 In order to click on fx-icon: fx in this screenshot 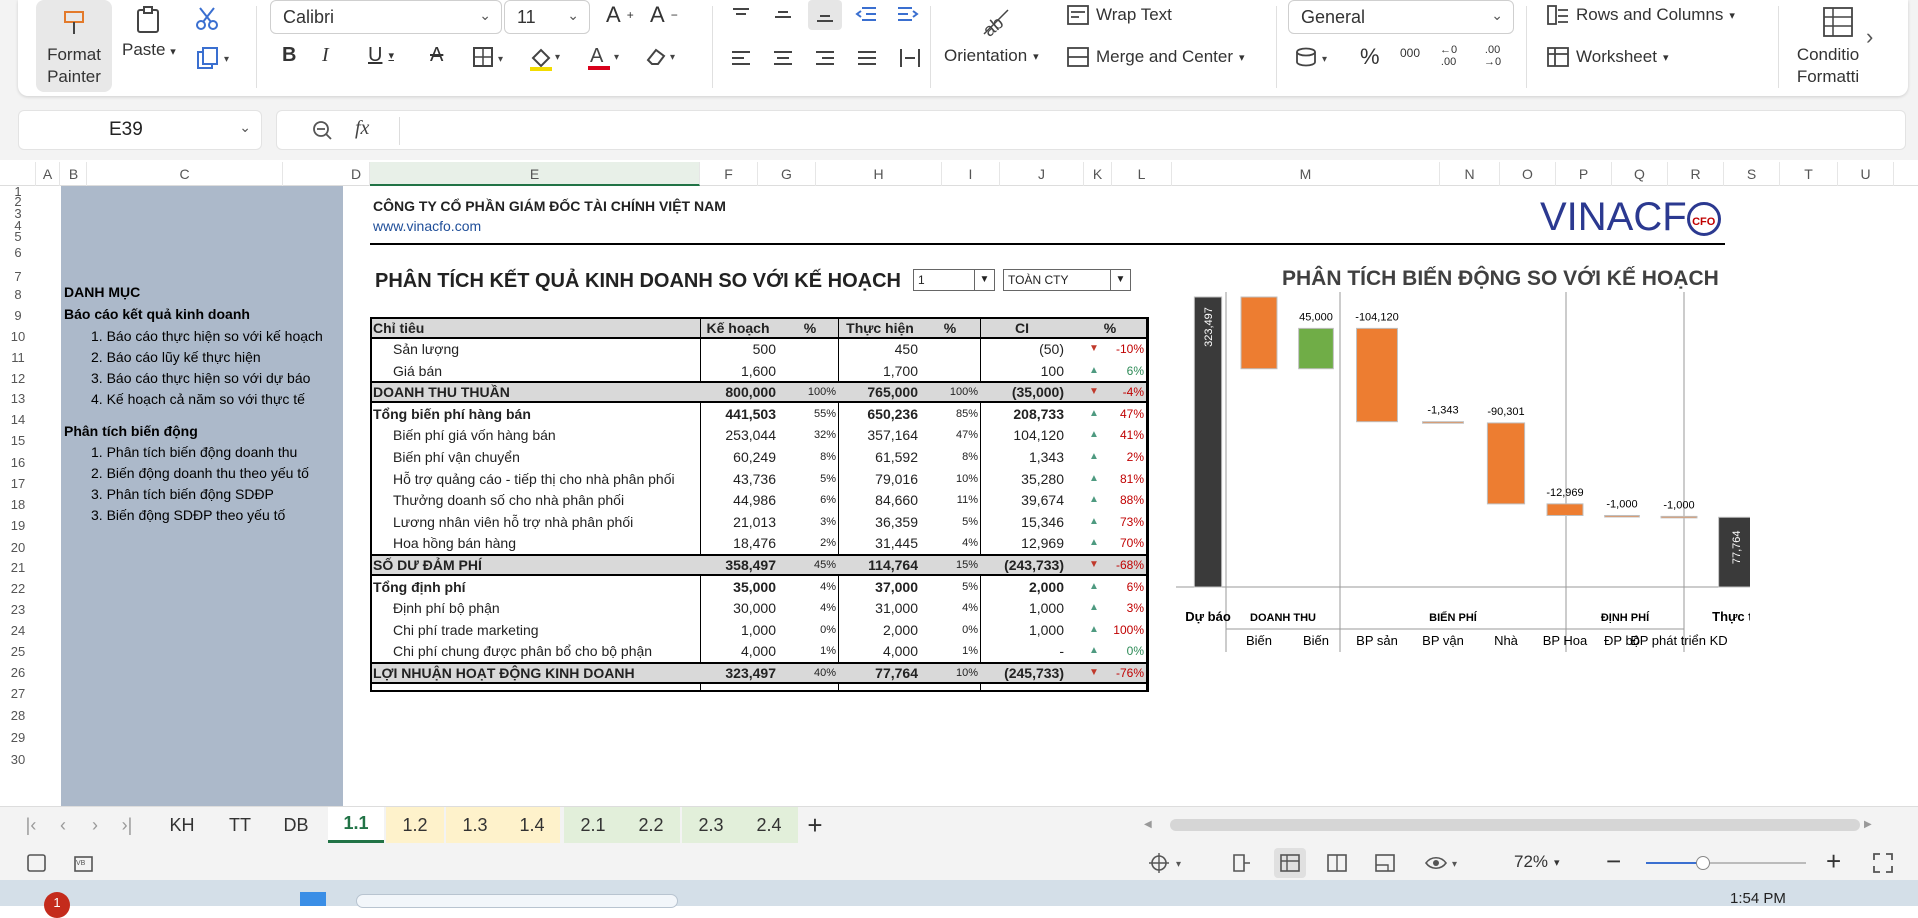, I will do `click(362, 128)`.